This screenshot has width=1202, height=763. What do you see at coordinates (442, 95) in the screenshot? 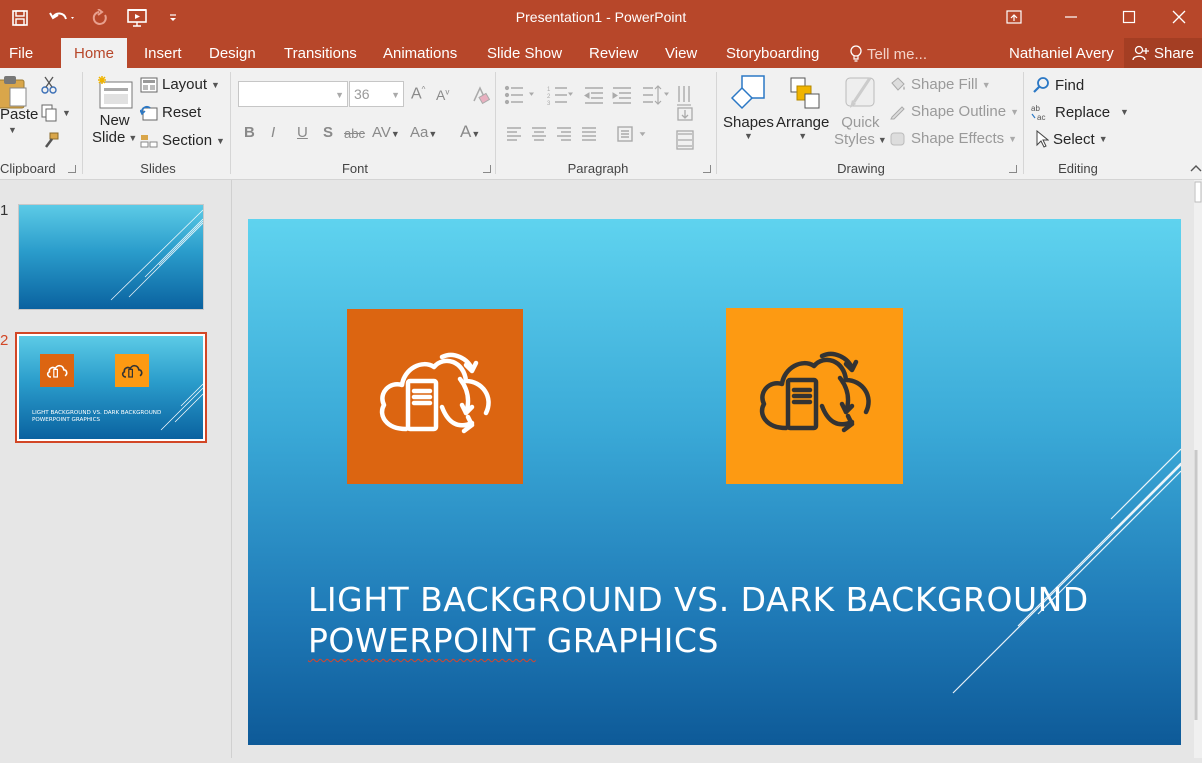
I see `shrink-font-icon: Av` at bounding box center [442, 95].